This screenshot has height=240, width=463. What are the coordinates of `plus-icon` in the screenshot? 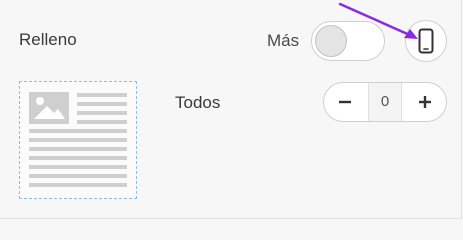 It's located at (425, 102).